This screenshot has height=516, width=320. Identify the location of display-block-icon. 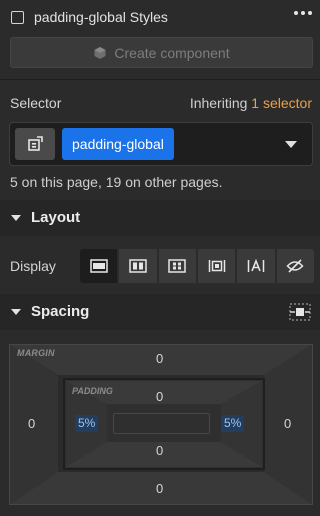
(98, 266).